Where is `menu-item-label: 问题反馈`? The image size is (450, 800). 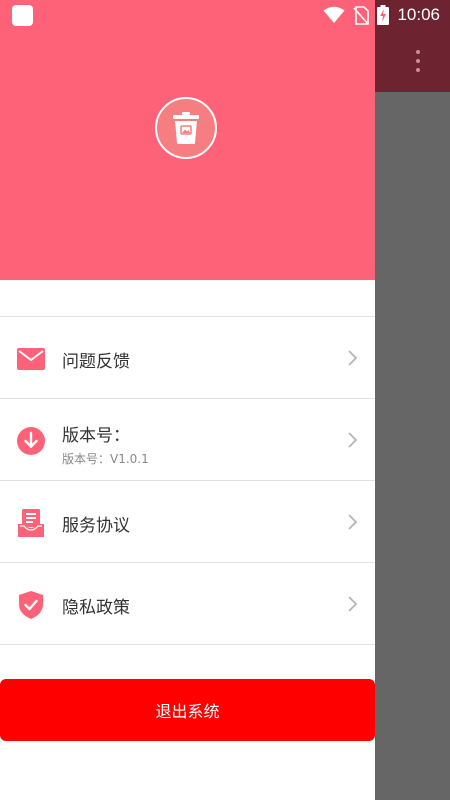
menu-item-label: 问题反馈 is located at coordinates (96, 362).